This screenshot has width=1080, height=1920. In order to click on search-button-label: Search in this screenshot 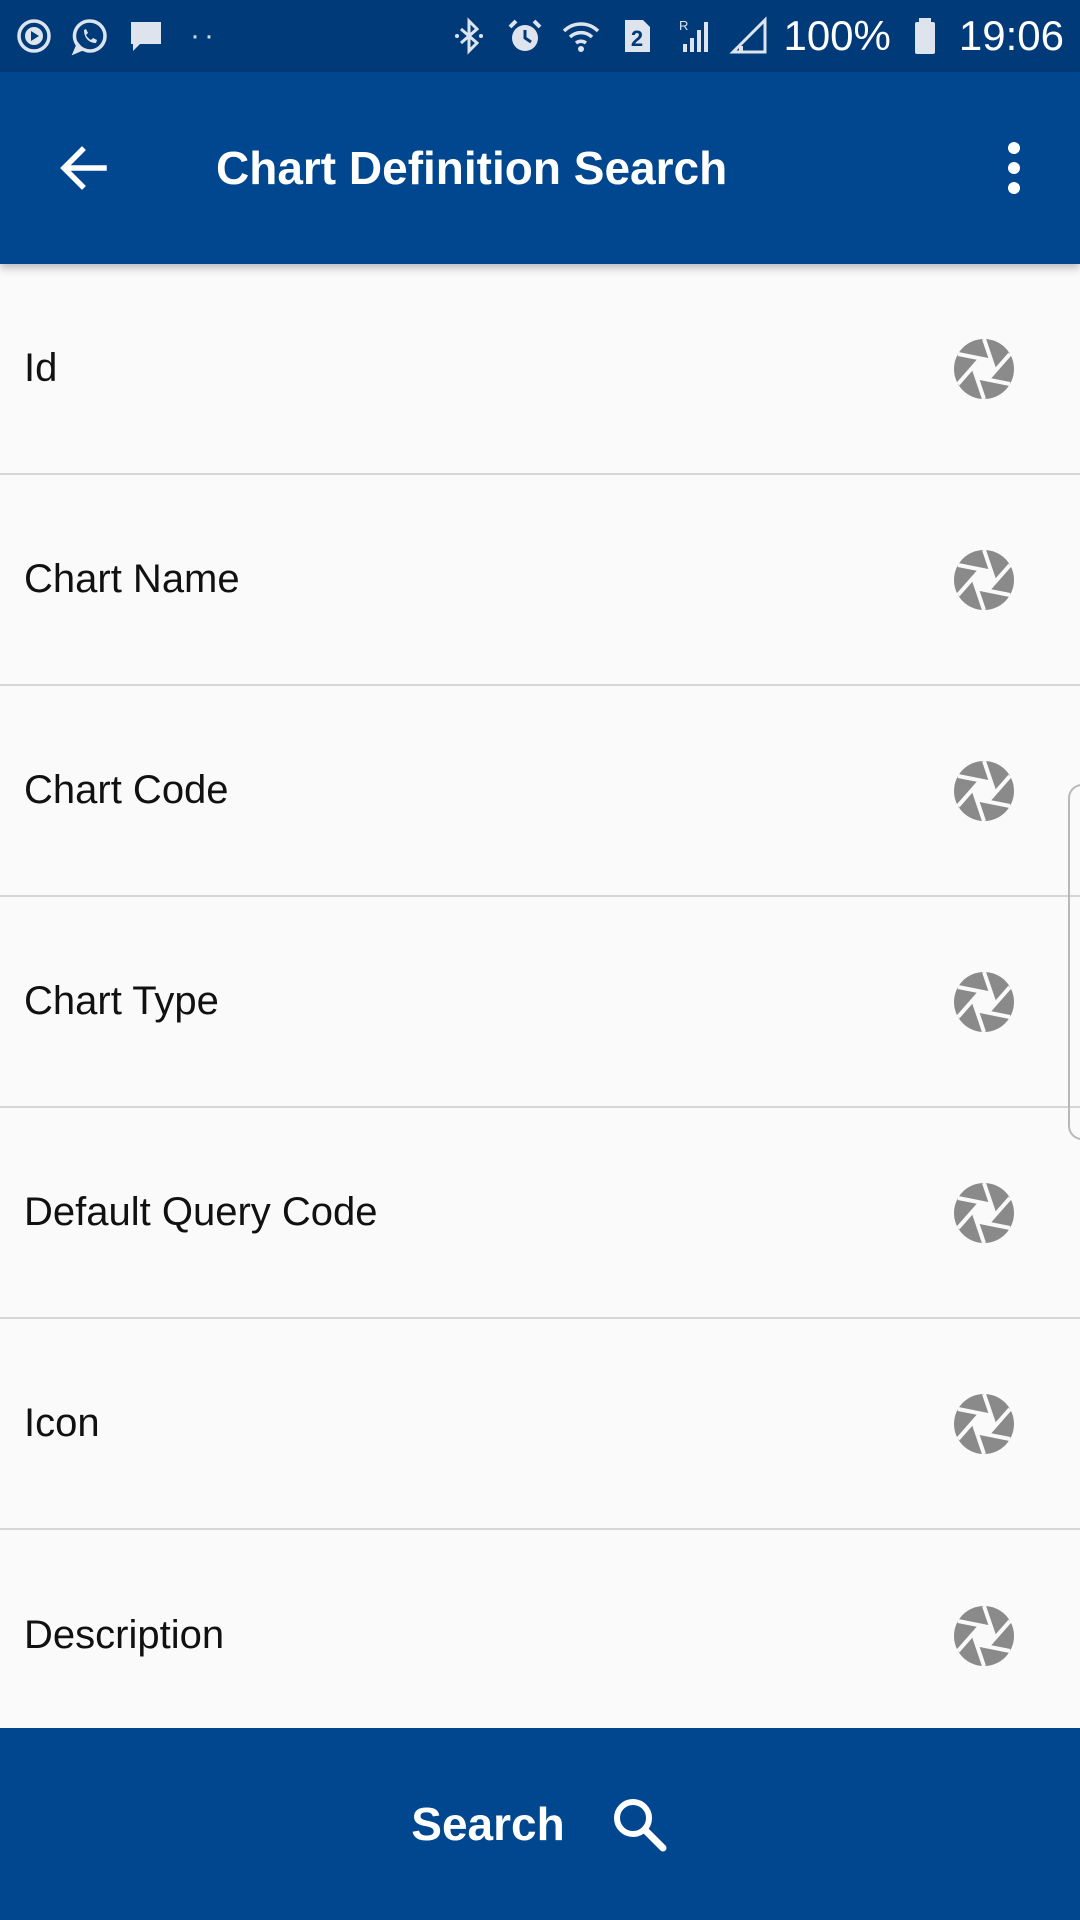, I will do `click(488, 1824)`.